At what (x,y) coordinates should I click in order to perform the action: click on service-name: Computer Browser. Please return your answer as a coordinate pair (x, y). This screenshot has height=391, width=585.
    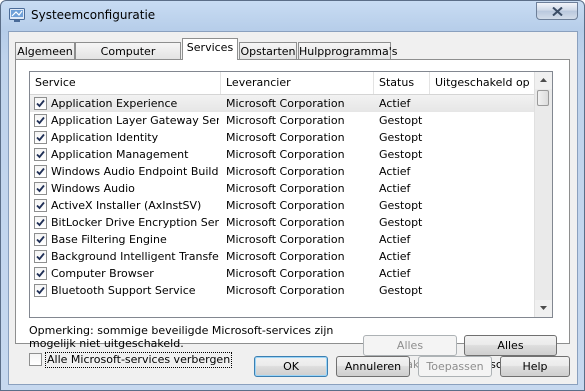
    Looking at the image, I should click on (102, 273).